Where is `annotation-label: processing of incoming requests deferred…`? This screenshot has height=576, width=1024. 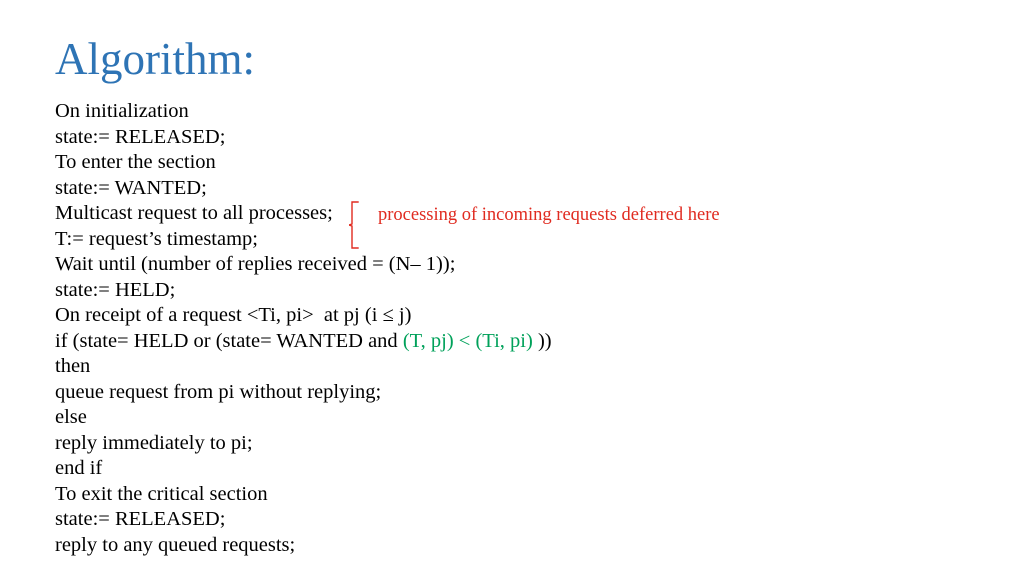
annotation-label: processing of incoming requests deferred… is located at coordinates (549, 215).